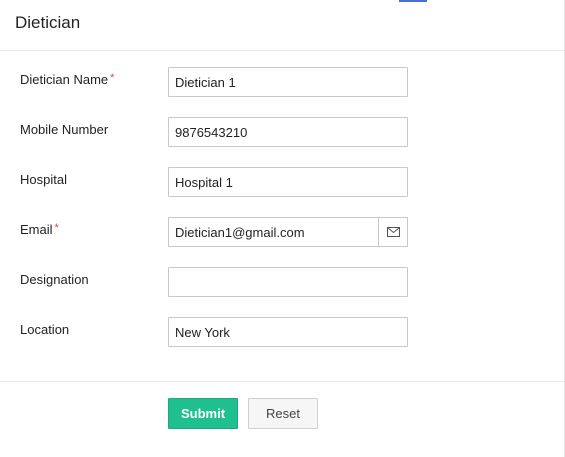 The height and width of the screenshot is (457, 565). Describe the element at coordinates (203, 413) in the screenshot. I see `submit-button: Submit` at that location.